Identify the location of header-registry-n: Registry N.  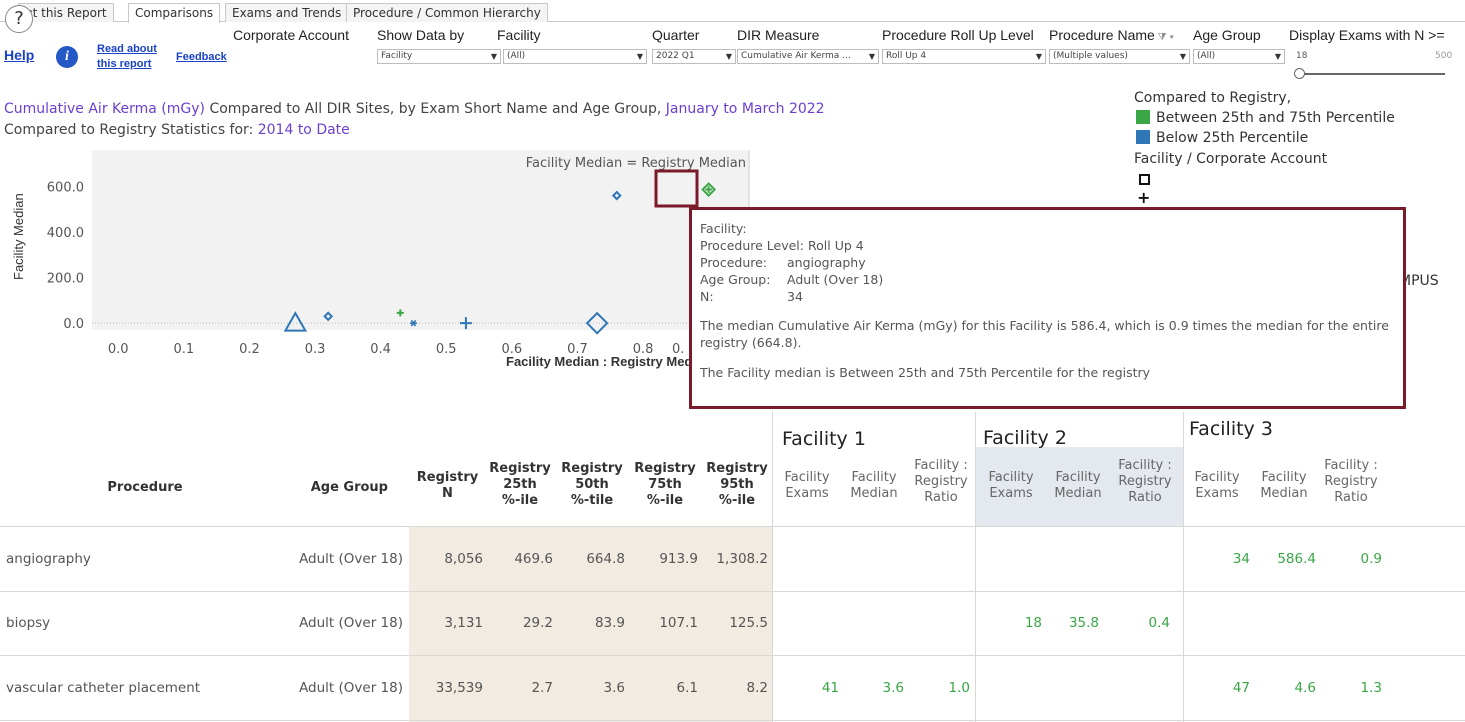
(447, 486).